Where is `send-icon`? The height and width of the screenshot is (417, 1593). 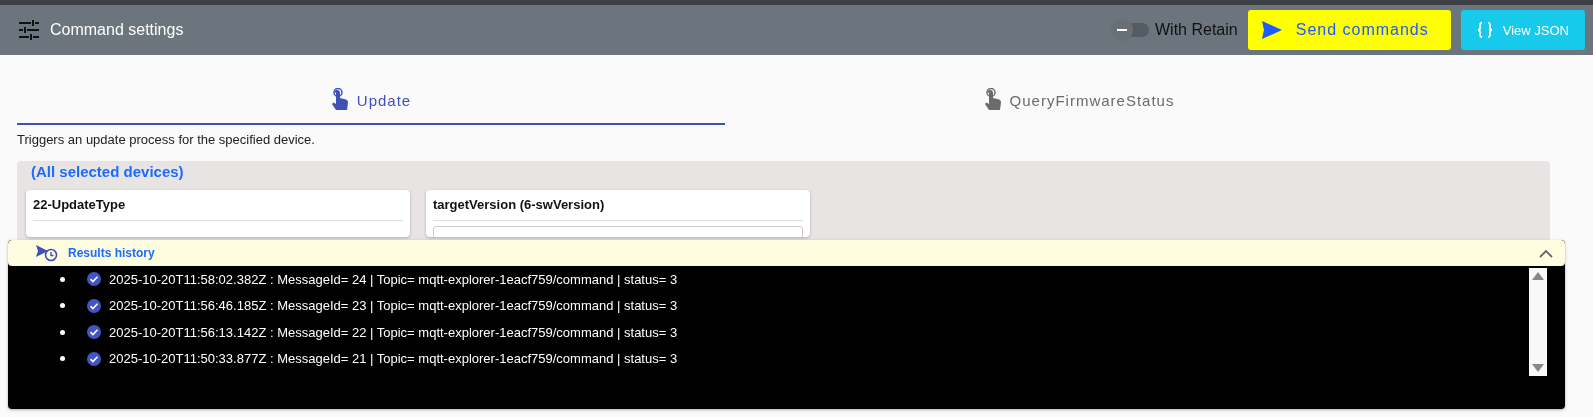 send-icon is located at coordinates (1271, 30).